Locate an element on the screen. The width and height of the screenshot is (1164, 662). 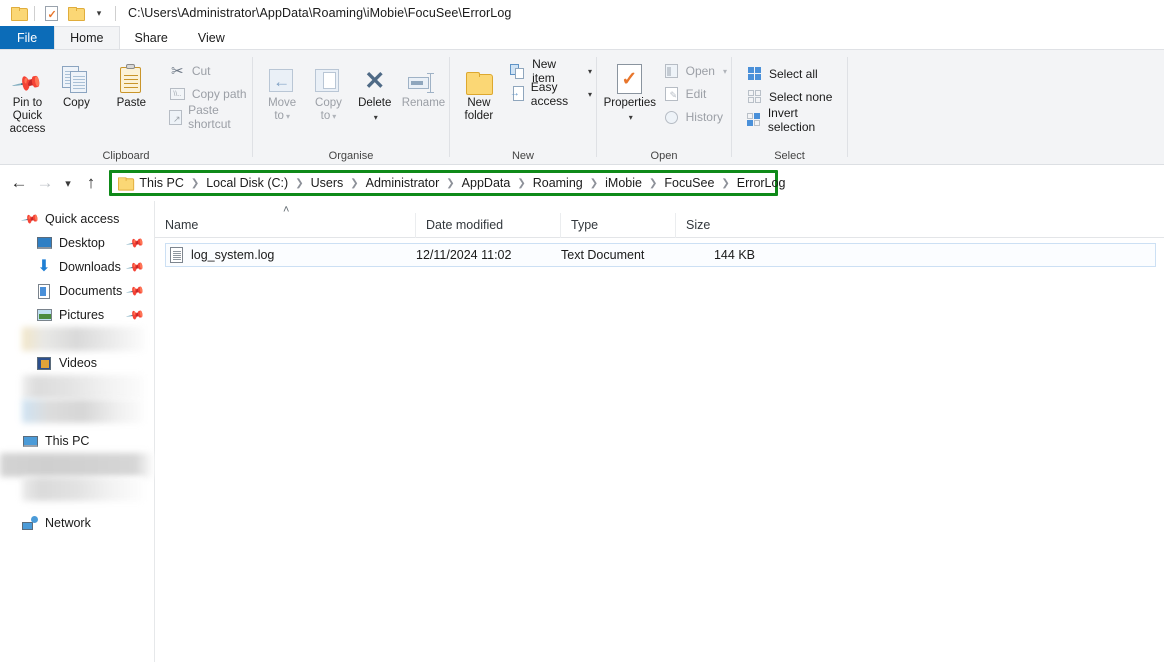
history-button: History is located at coordinates (695, 117).